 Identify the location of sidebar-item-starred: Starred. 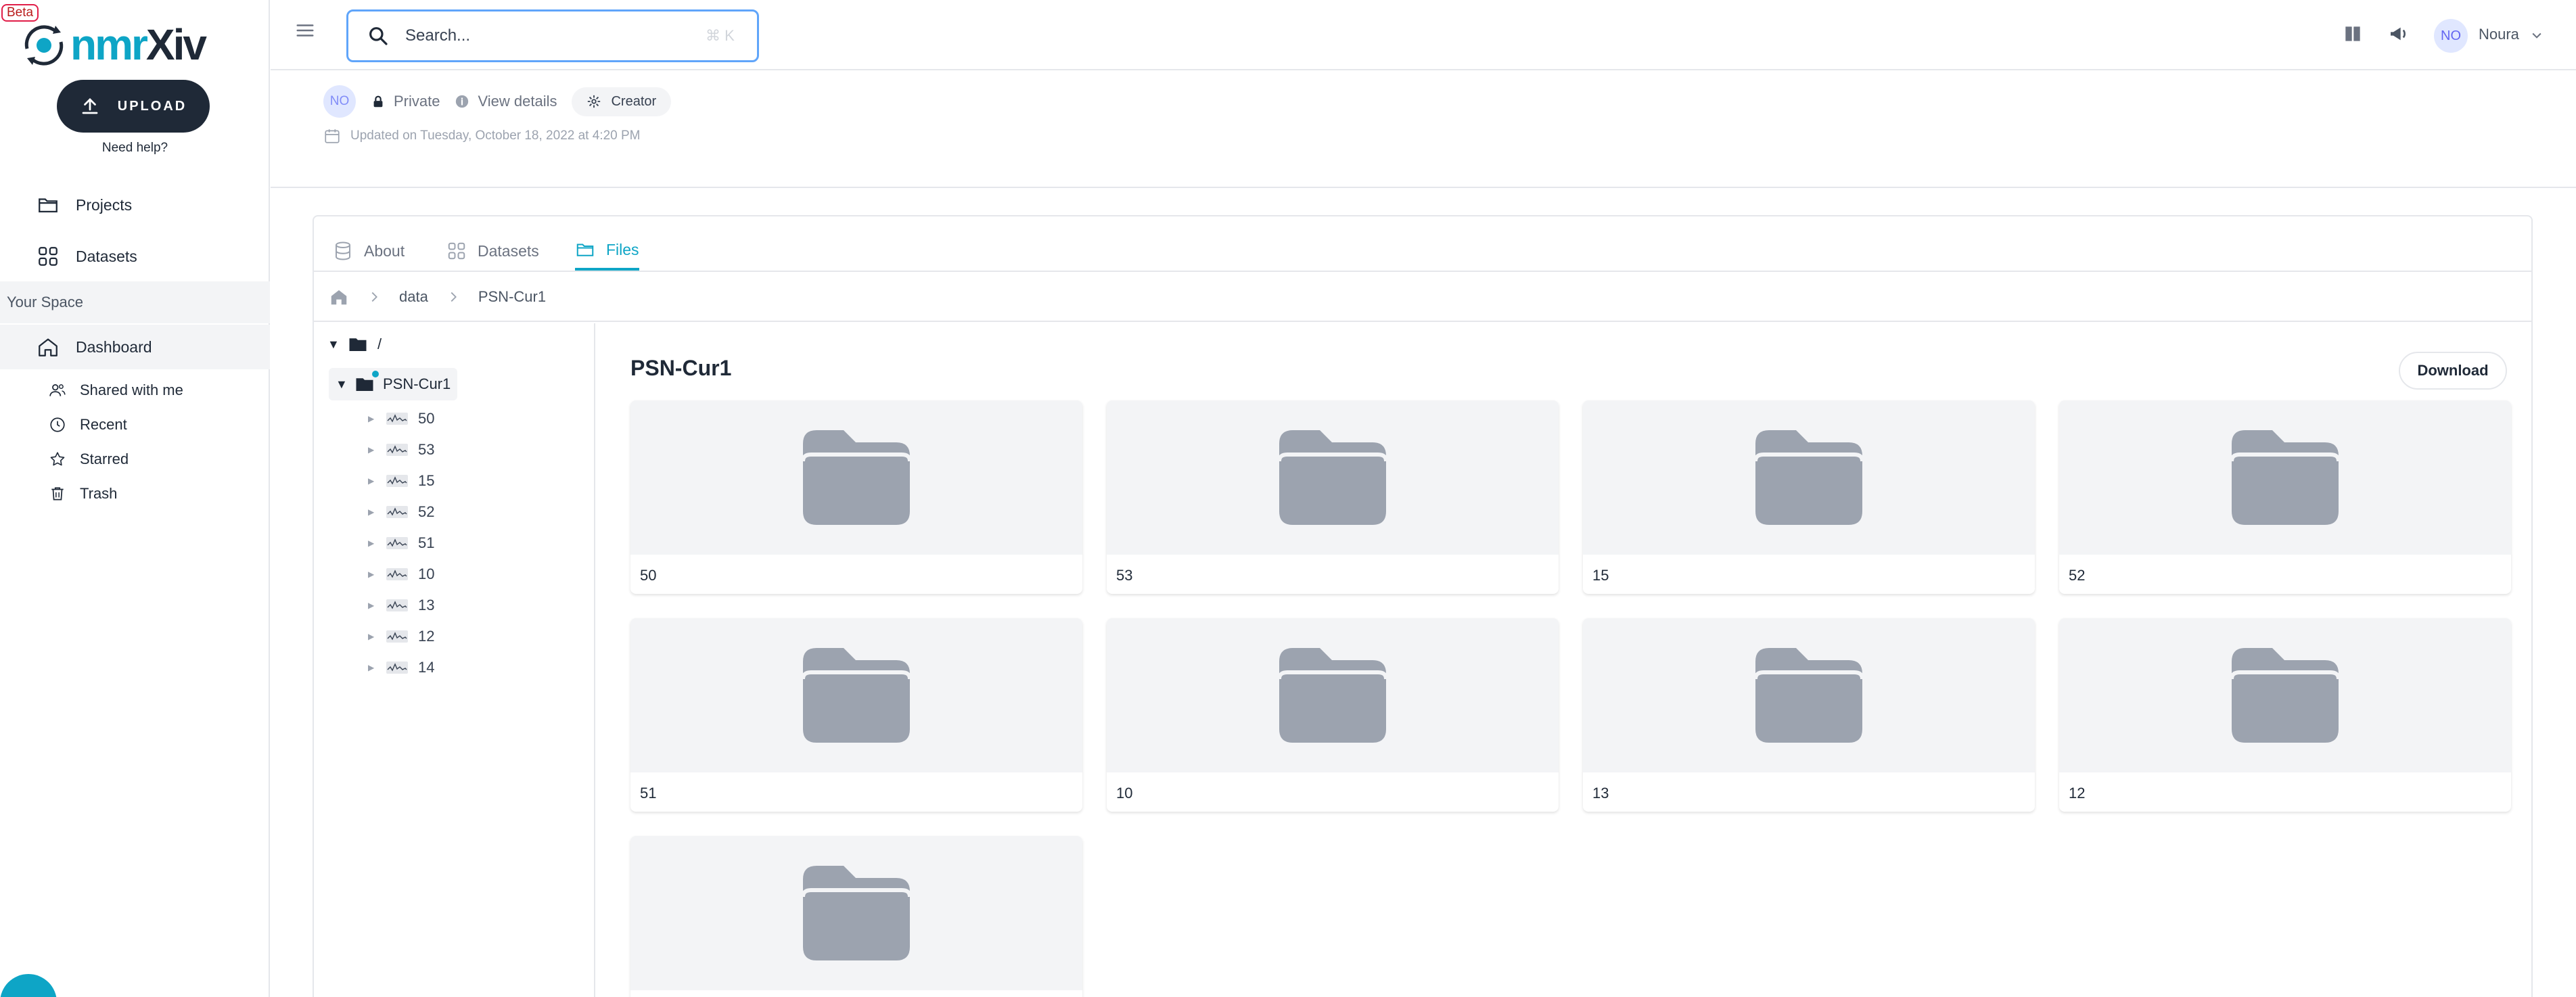
(89, 459).